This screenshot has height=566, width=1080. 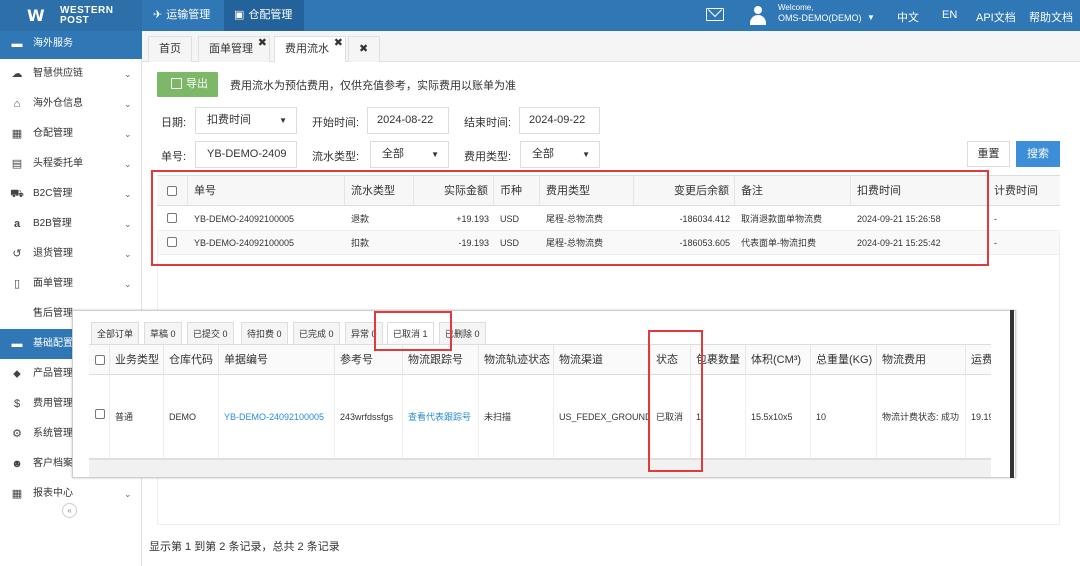 I want to click on row-checkbox, so click(x=100, y=414).